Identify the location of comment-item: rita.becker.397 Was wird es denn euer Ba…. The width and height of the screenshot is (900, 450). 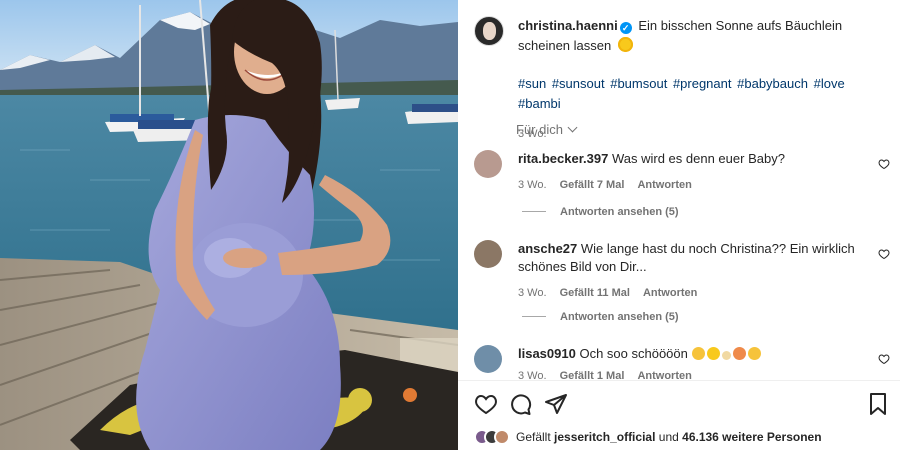
(682, 172).